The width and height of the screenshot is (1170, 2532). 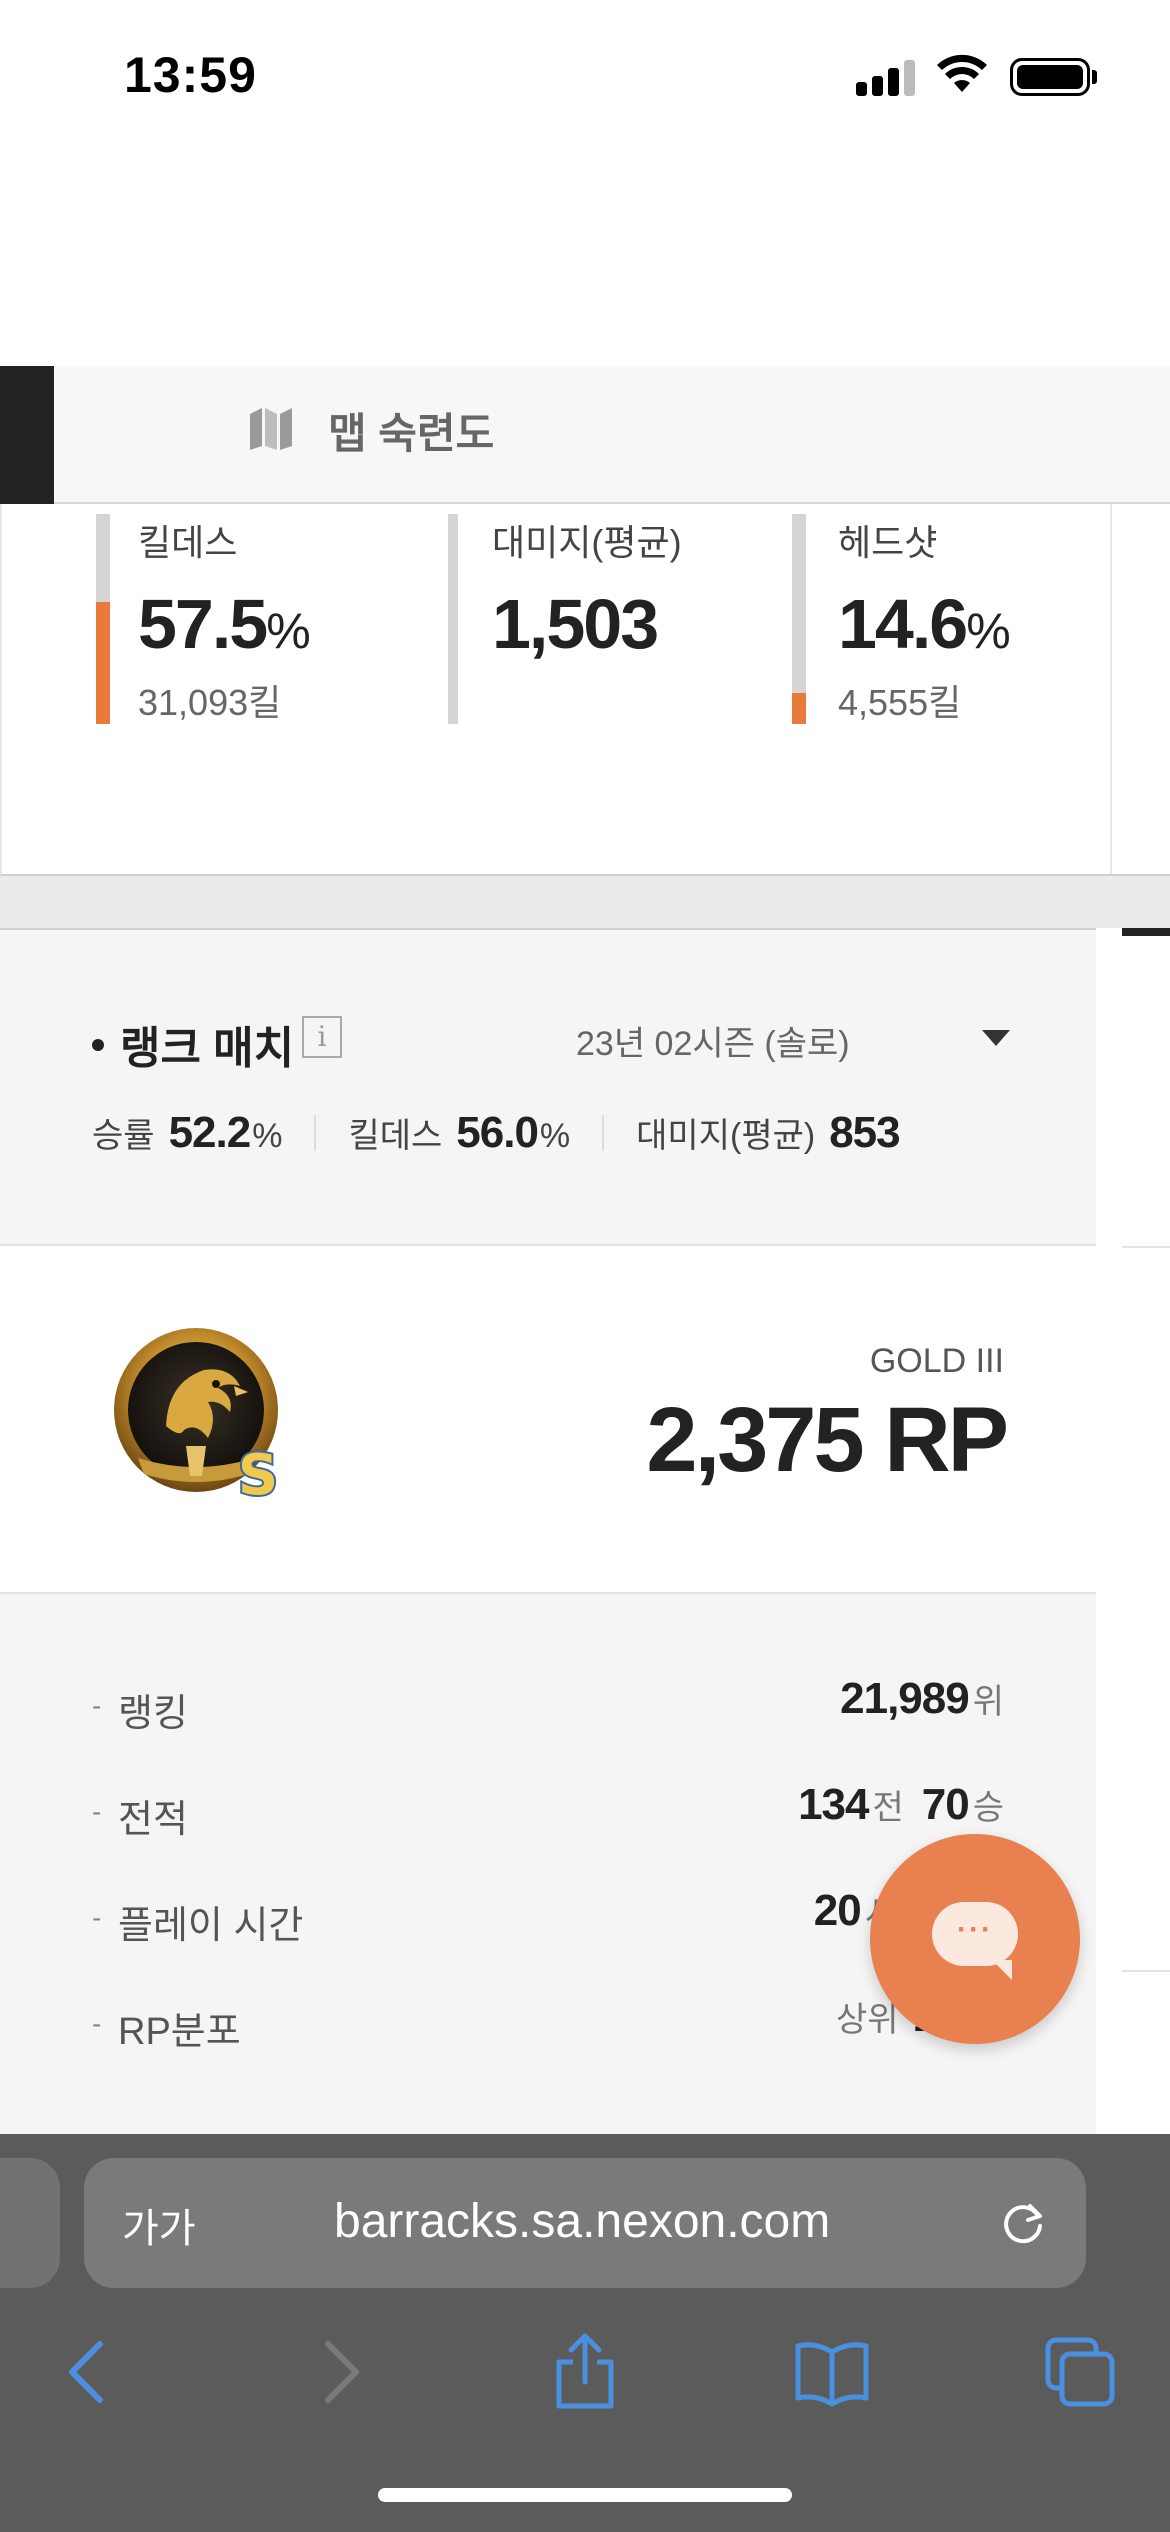 I want to click on winrate-value: 52.2, so click(x=210, y=1132).